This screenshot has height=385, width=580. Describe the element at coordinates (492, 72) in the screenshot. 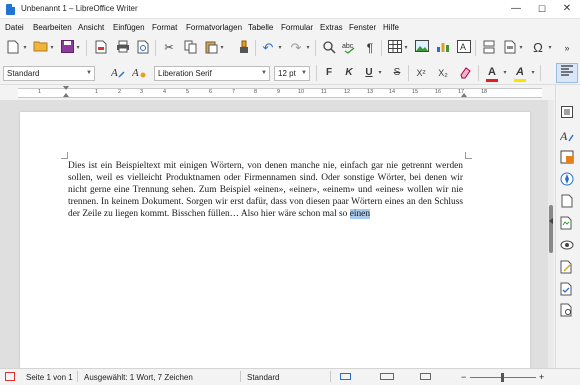

I see `font-color-button: A` at that location.